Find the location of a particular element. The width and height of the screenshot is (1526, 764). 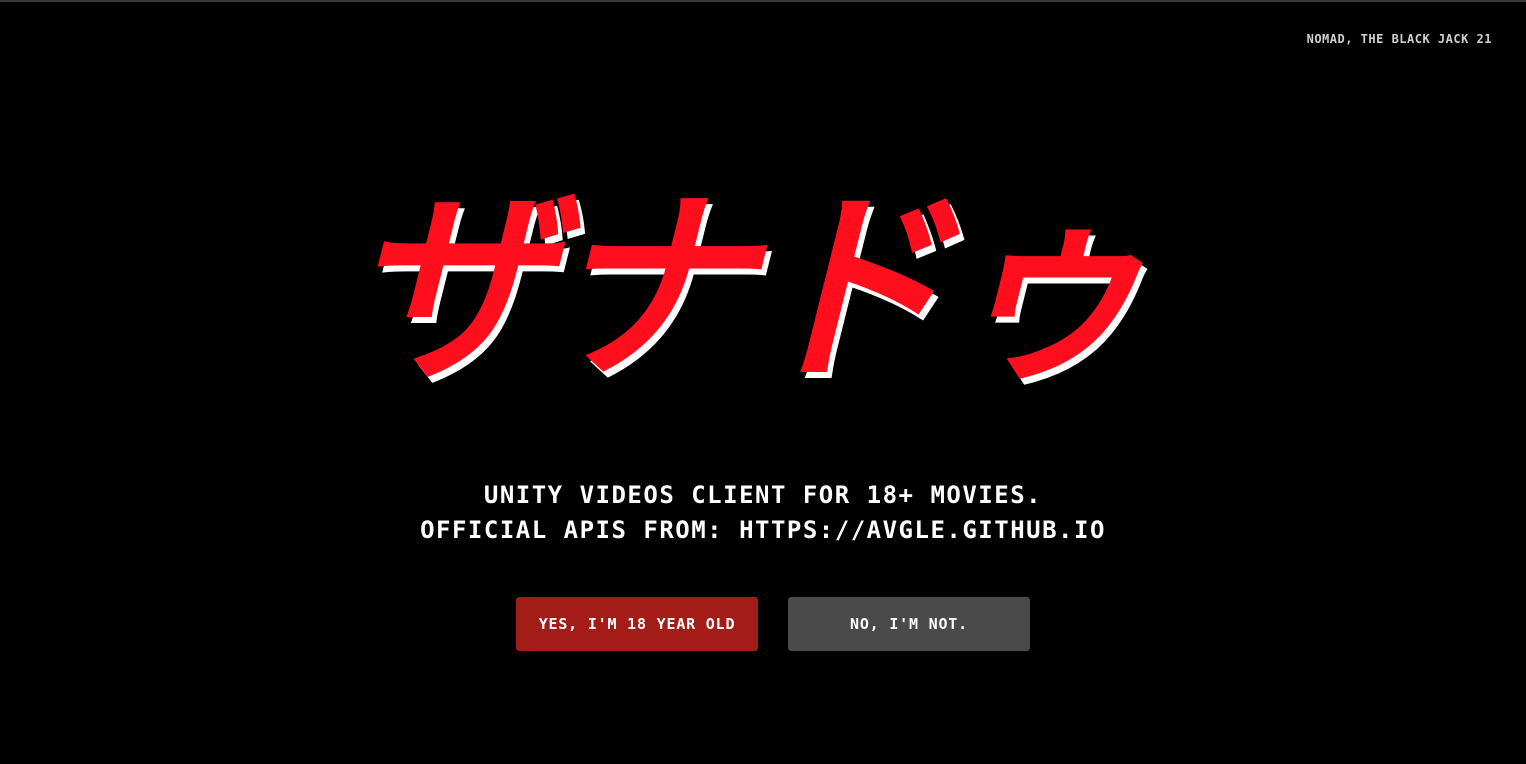

confirm-age-button: YES, I'M 18 YEAR OLD is located at coordinates (637, 624).